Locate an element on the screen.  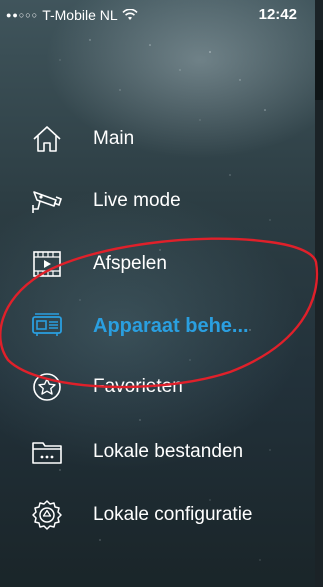
menu-item-label: Favorieten is located at coordinates (138, 386).